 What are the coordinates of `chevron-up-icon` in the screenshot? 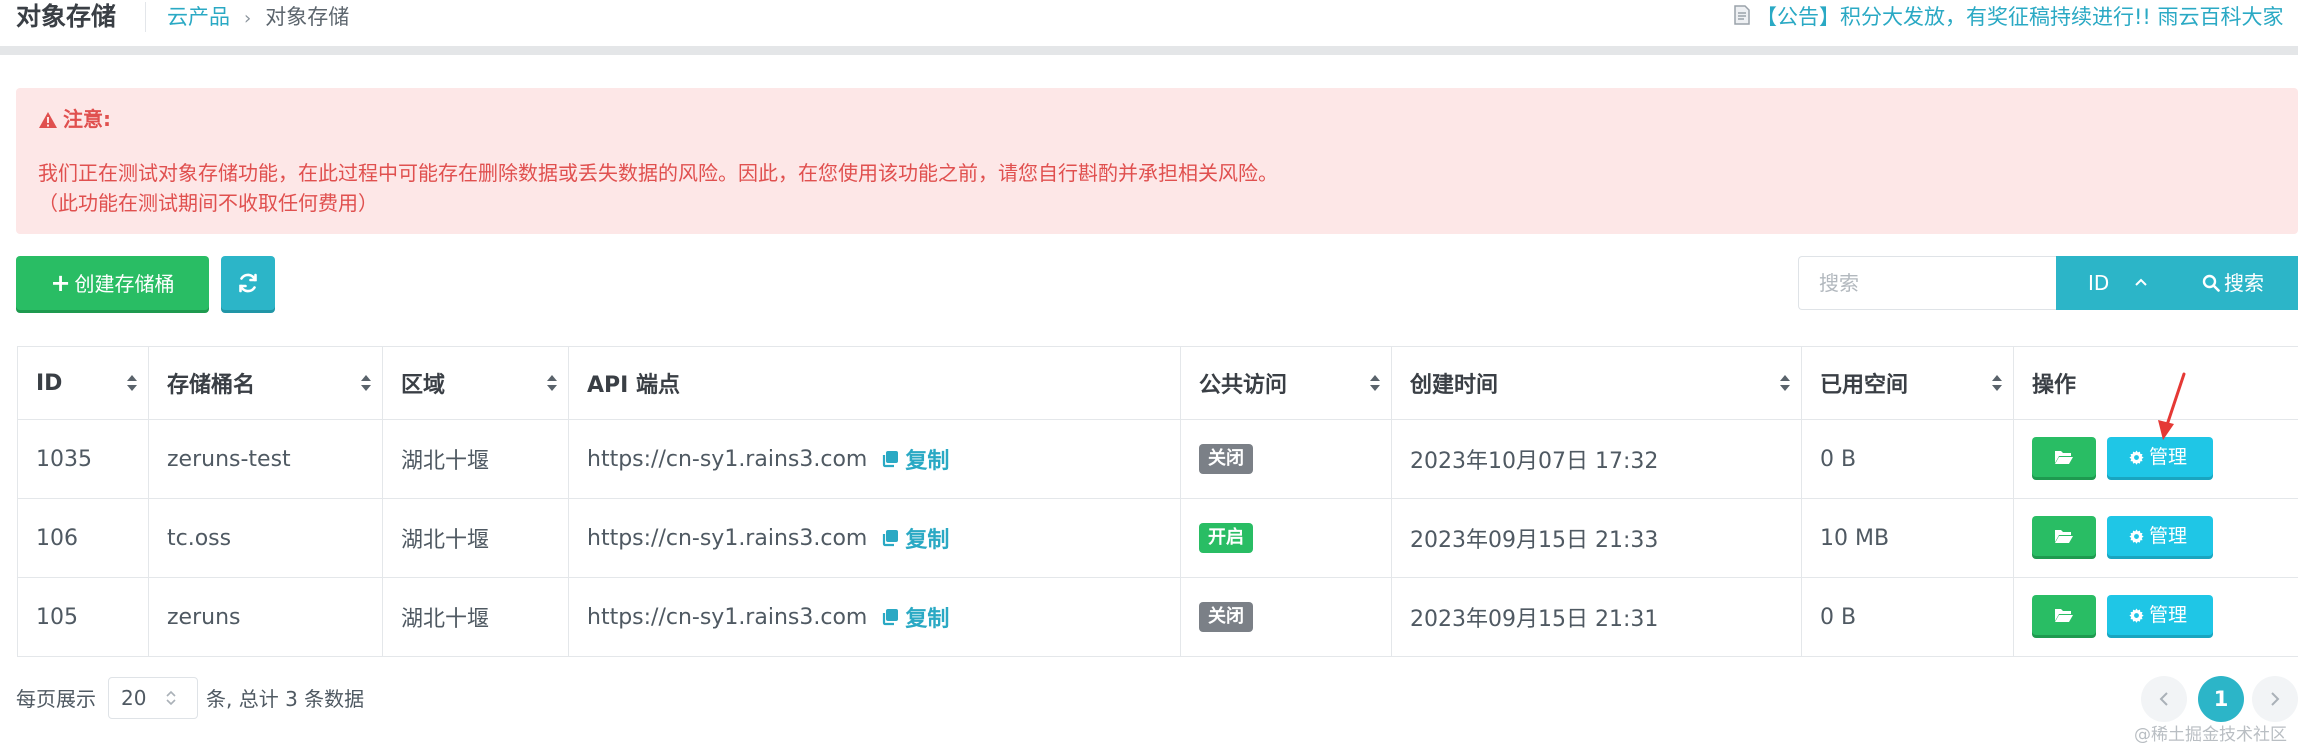 It's located at (2141, 282).